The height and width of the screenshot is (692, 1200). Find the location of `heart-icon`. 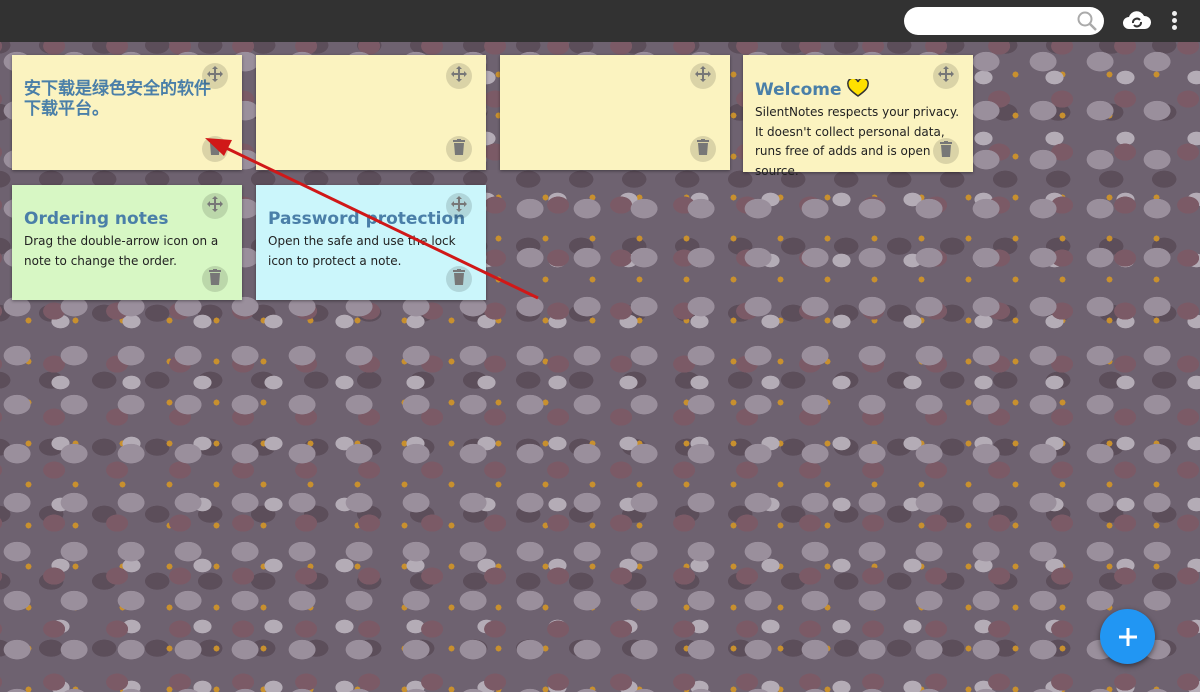

heart-icon is located at coordinates (858, 87).